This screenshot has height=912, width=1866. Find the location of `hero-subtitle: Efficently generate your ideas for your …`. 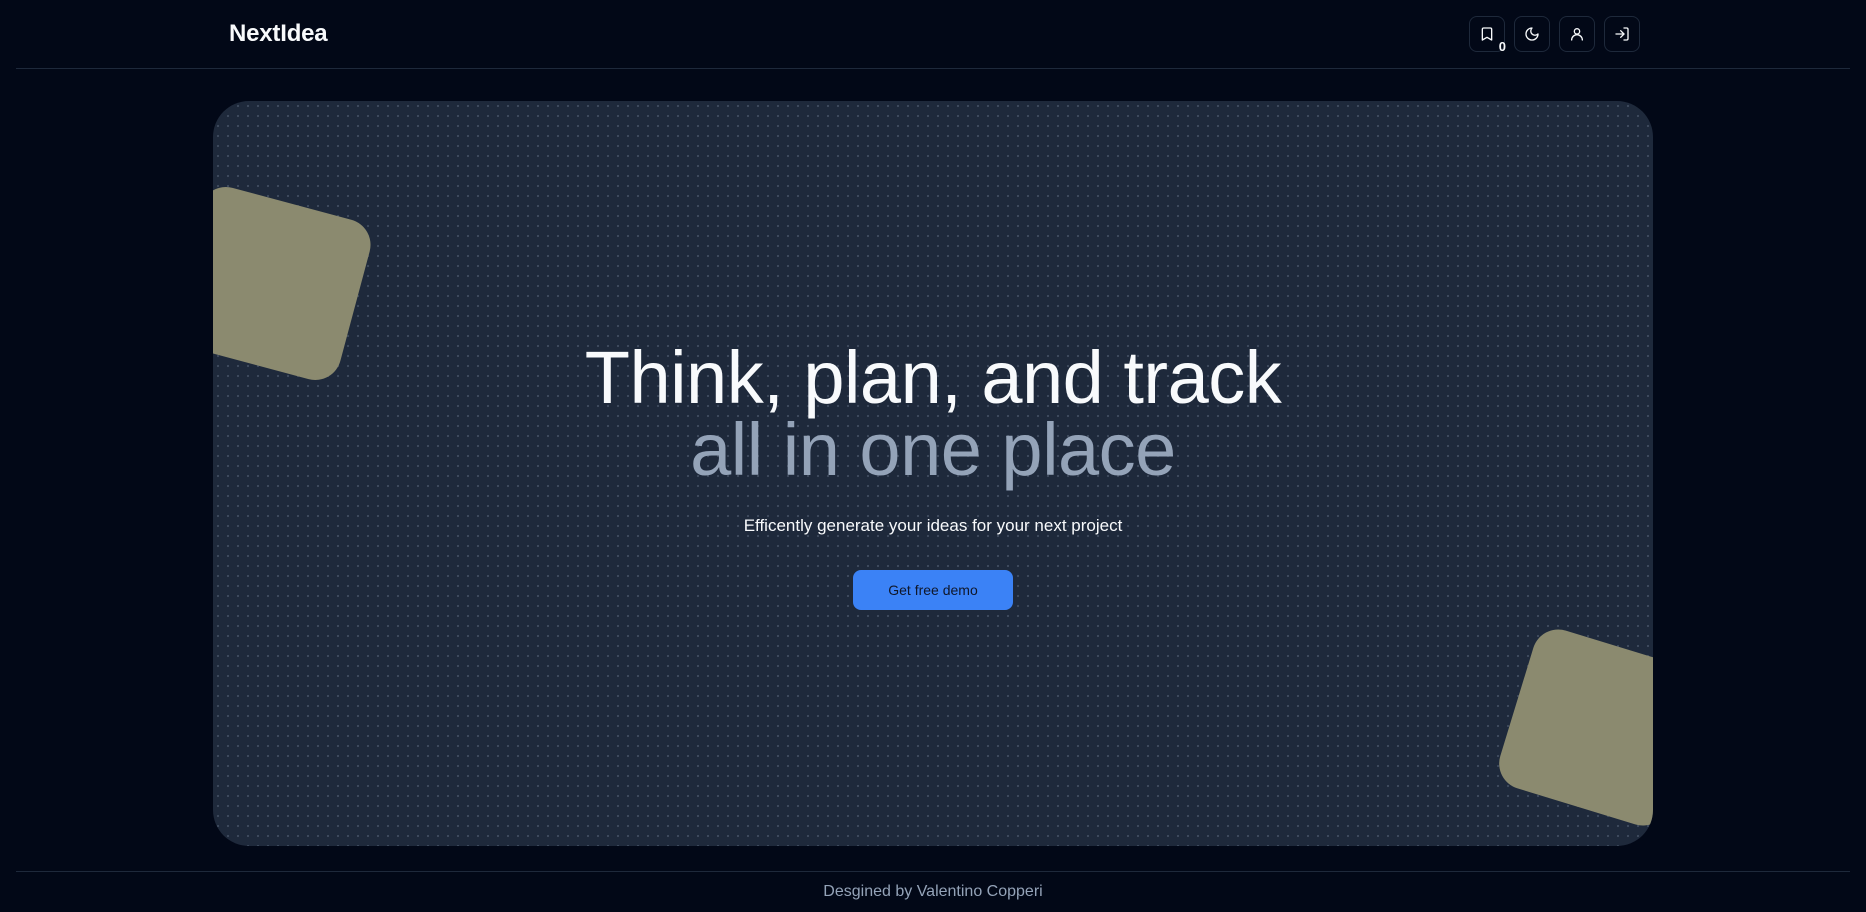

hero-subtitle: Efficently generate your ideas for your … is located at coordinates (933, 525).